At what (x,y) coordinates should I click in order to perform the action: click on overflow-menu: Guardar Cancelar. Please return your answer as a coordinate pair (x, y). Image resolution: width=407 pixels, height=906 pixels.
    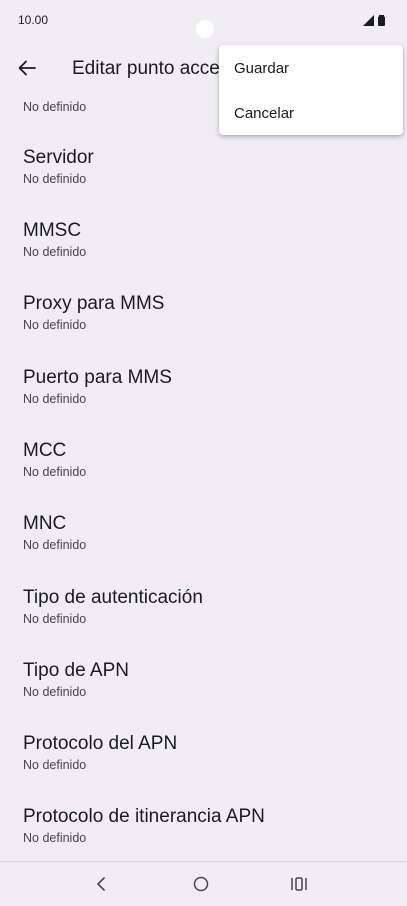
    Looking at the image, I should click on (311, 90).